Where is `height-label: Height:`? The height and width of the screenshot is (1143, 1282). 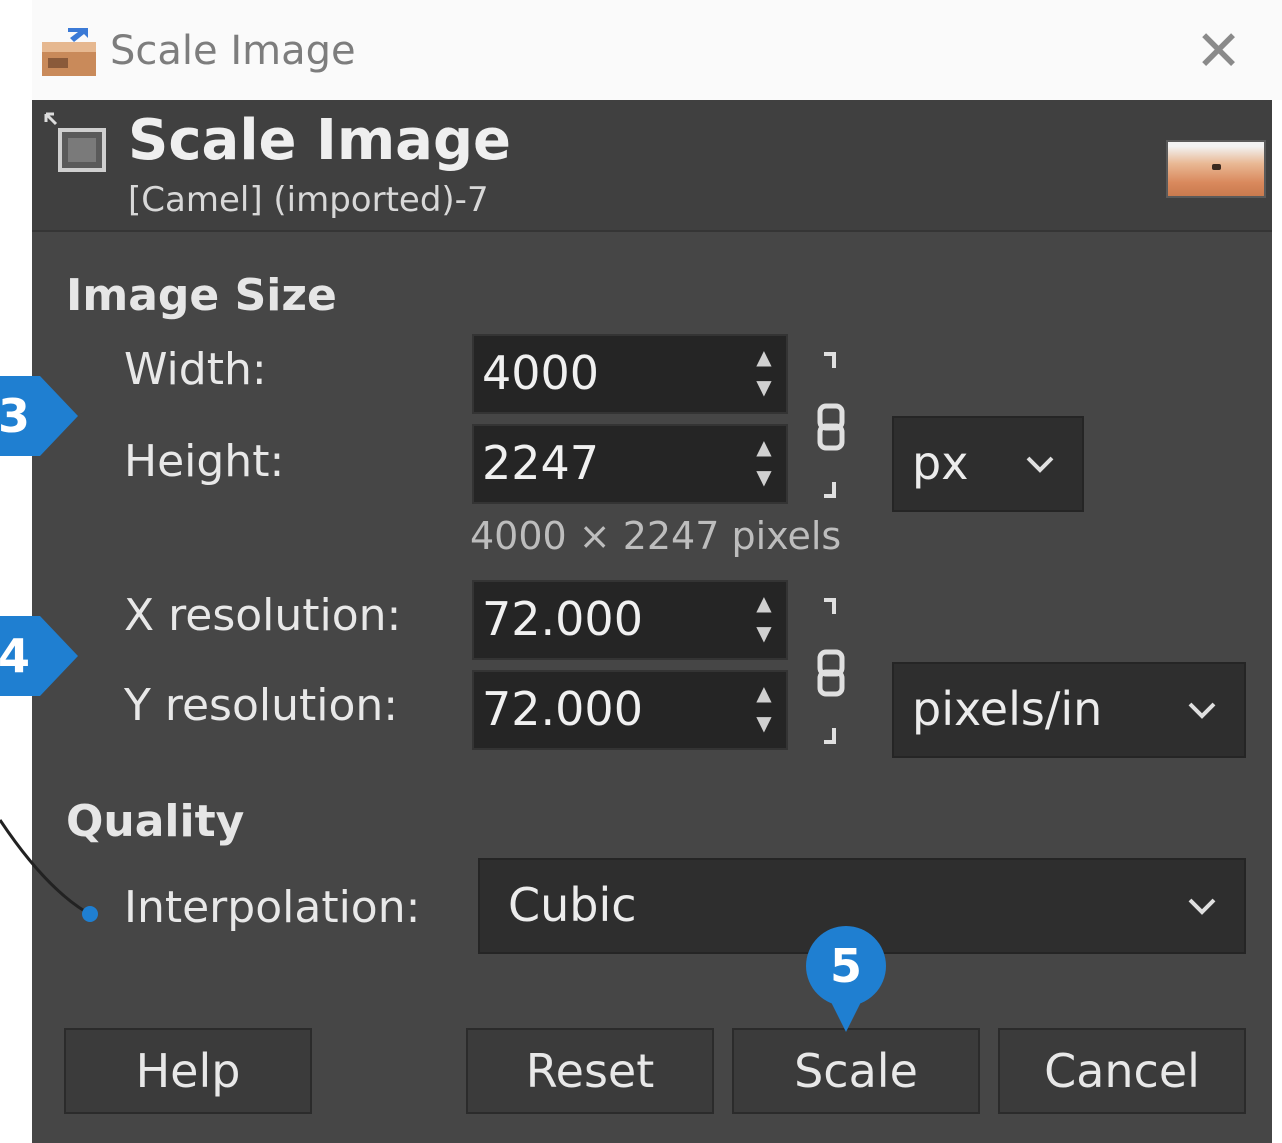
height-label: Height: is located at coordinates (204, 461).